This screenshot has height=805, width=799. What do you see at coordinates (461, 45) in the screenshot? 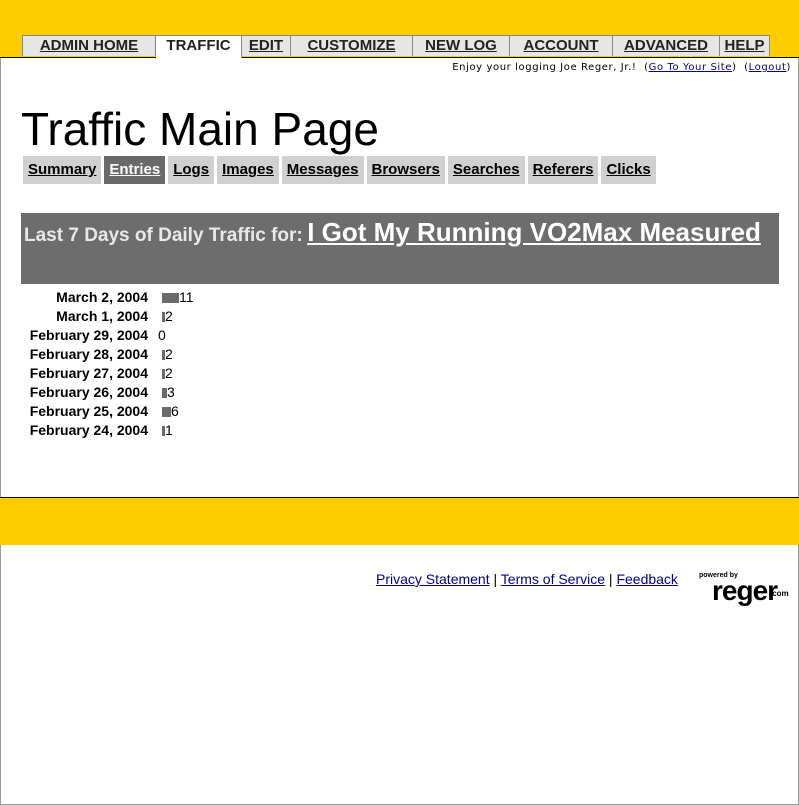
I see `tab-new-log: NEW LOG` at bounding box center [461, 45].